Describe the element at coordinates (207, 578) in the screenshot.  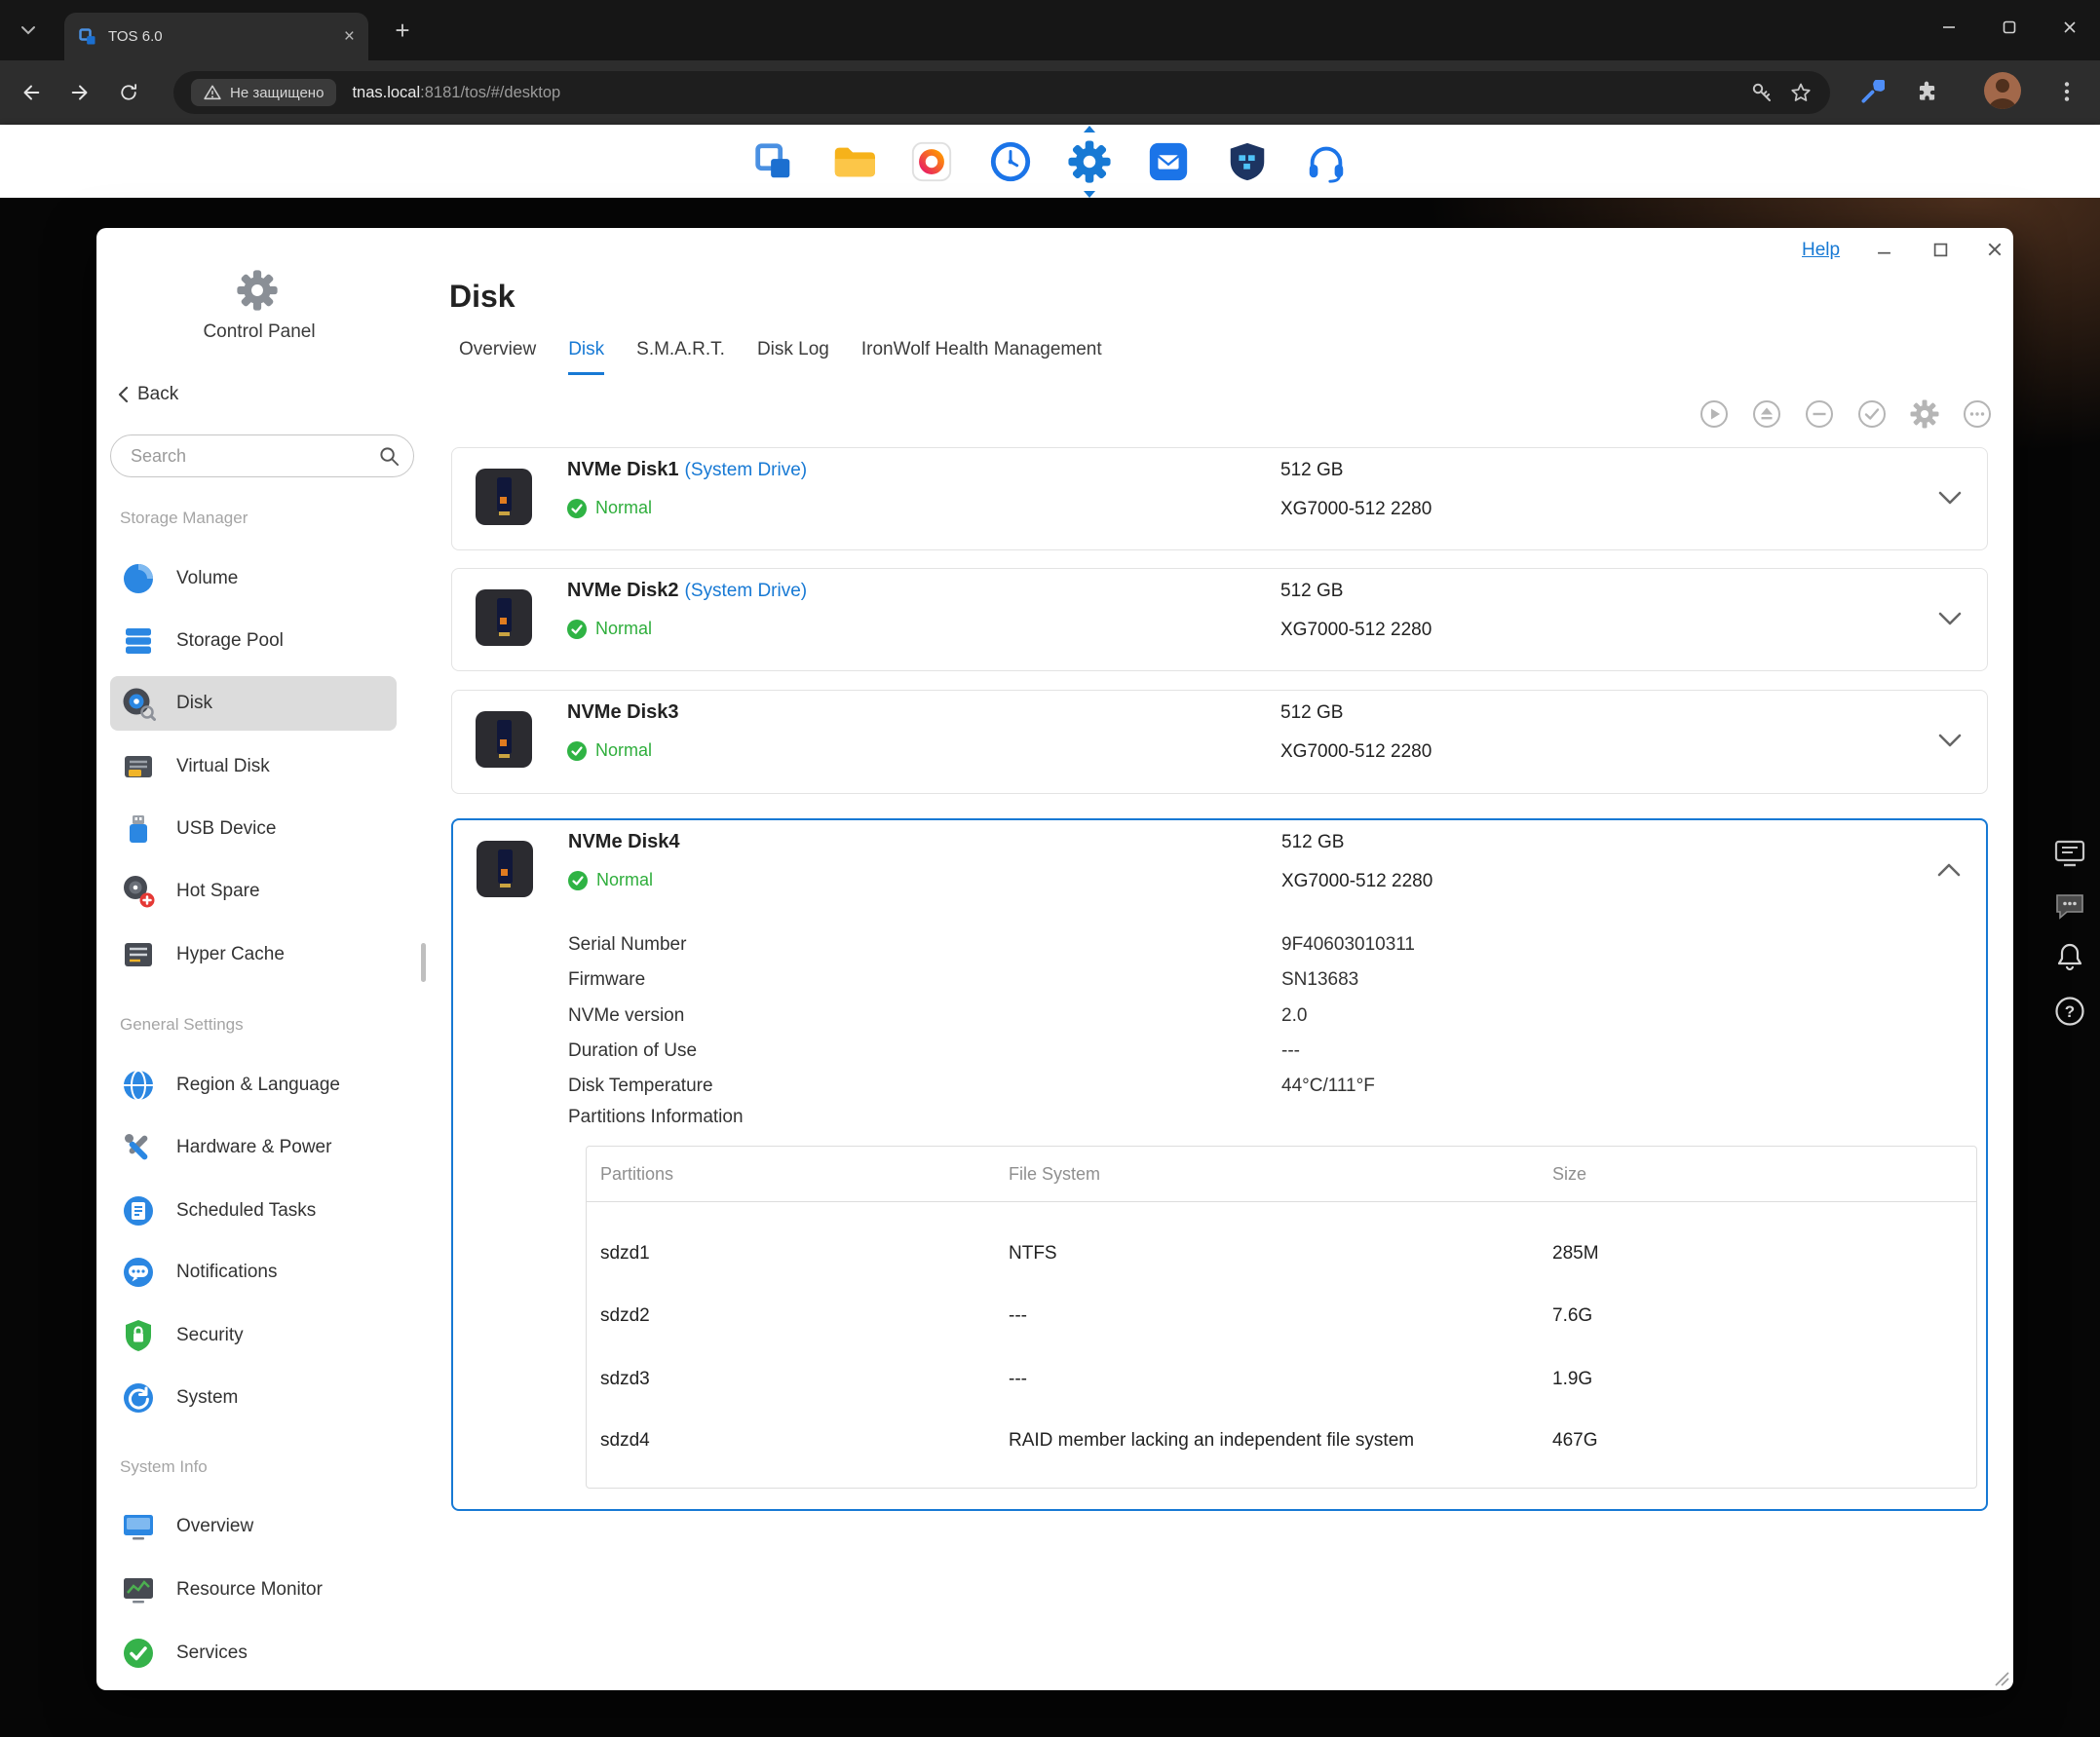
I see `sidebar-item-label: Volume` at that location.